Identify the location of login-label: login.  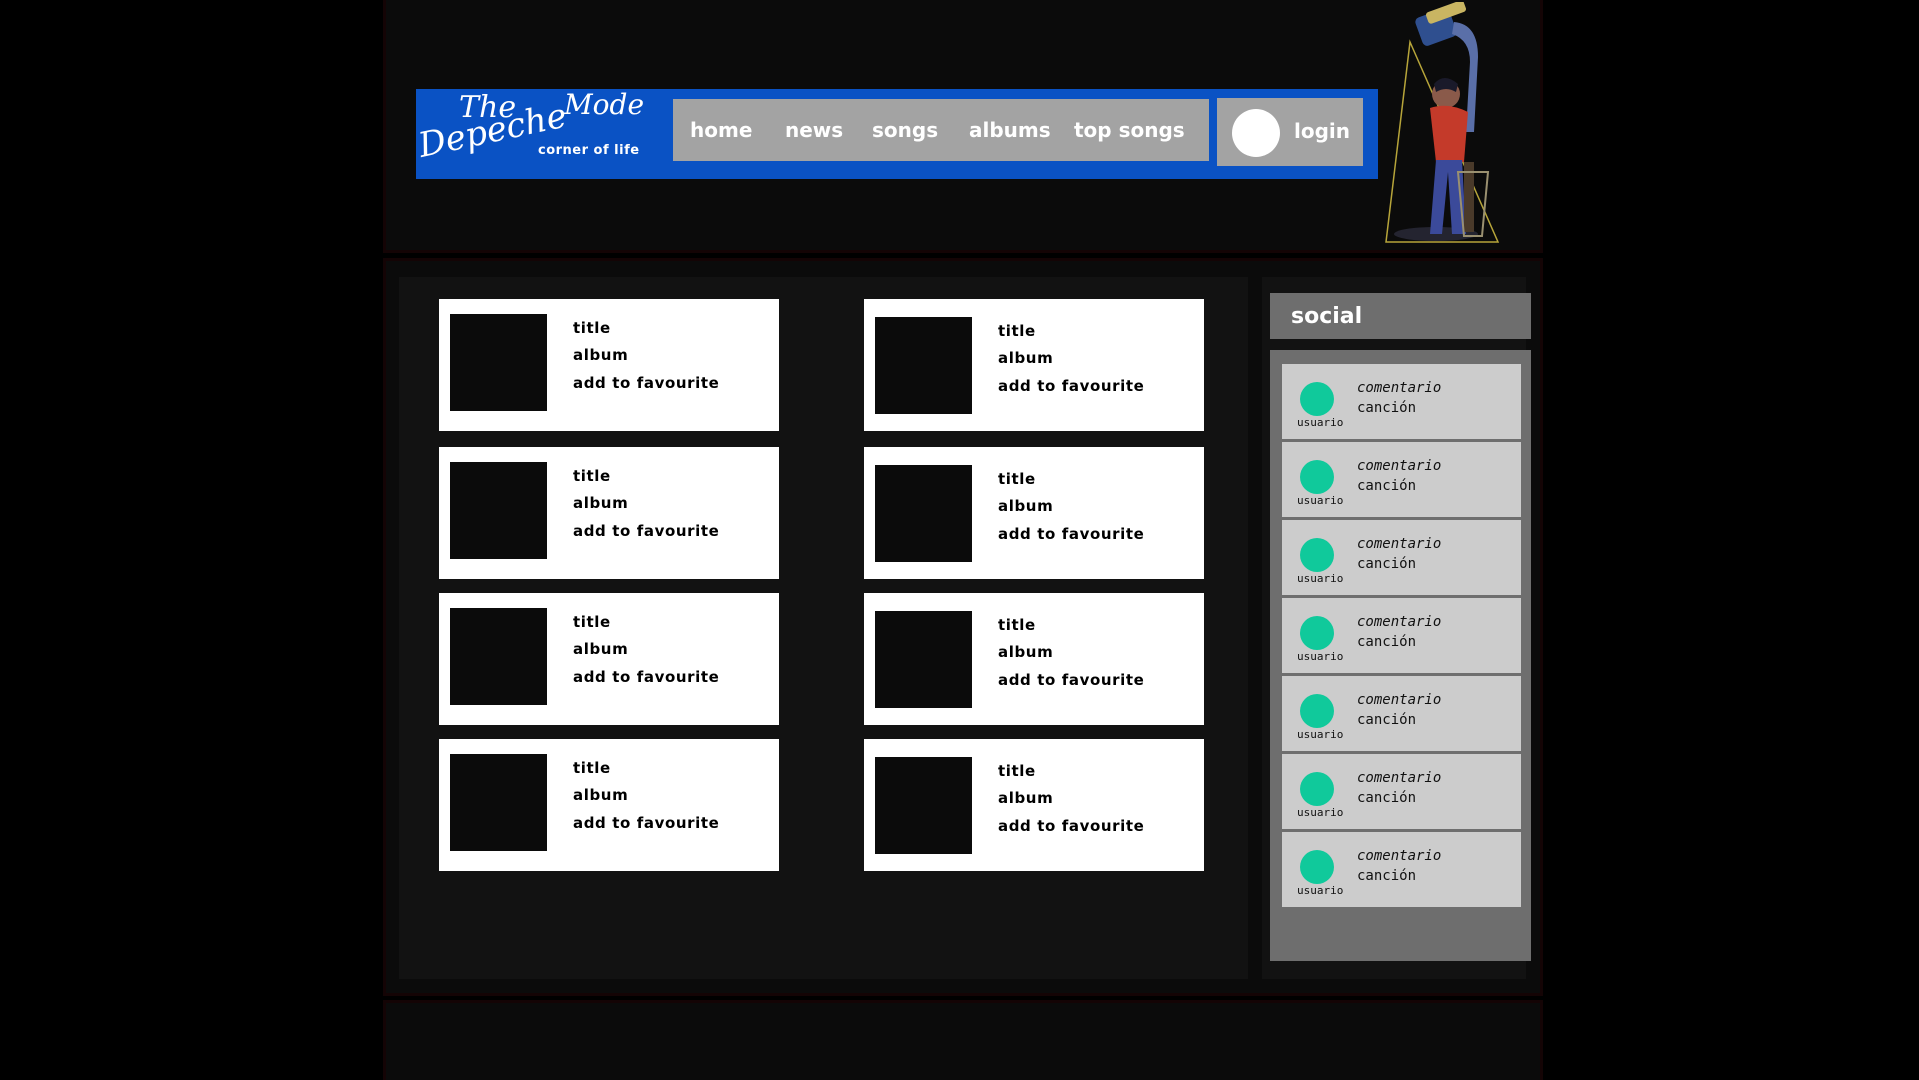
(1322, 131).